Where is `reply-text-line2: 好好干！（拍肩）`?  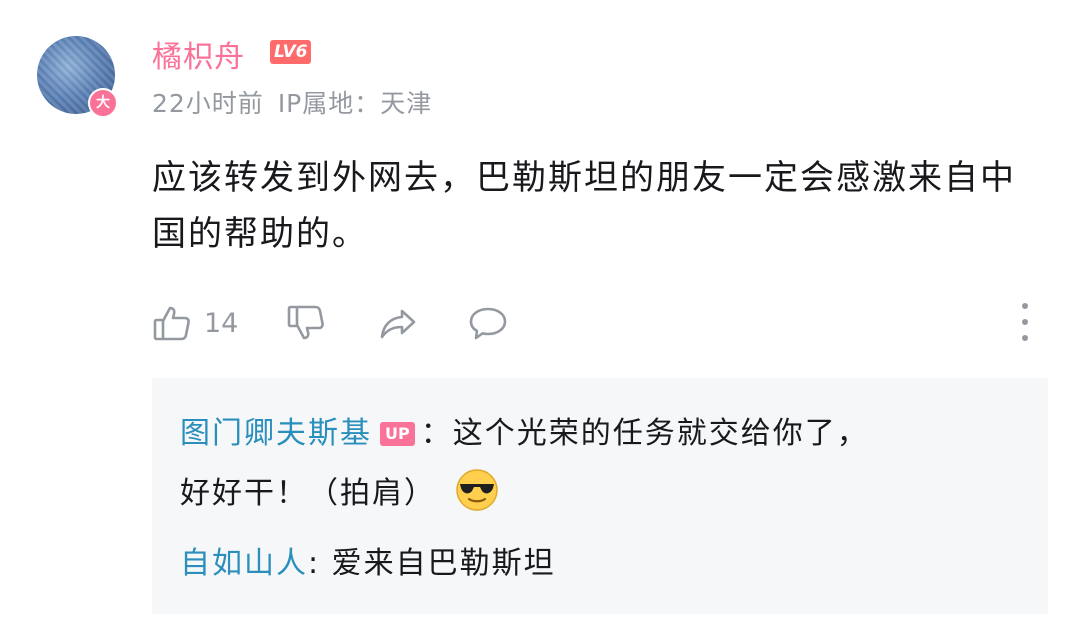 reply-text-line2: 好好干！（拍肩） is located at coordinates (308, 493).